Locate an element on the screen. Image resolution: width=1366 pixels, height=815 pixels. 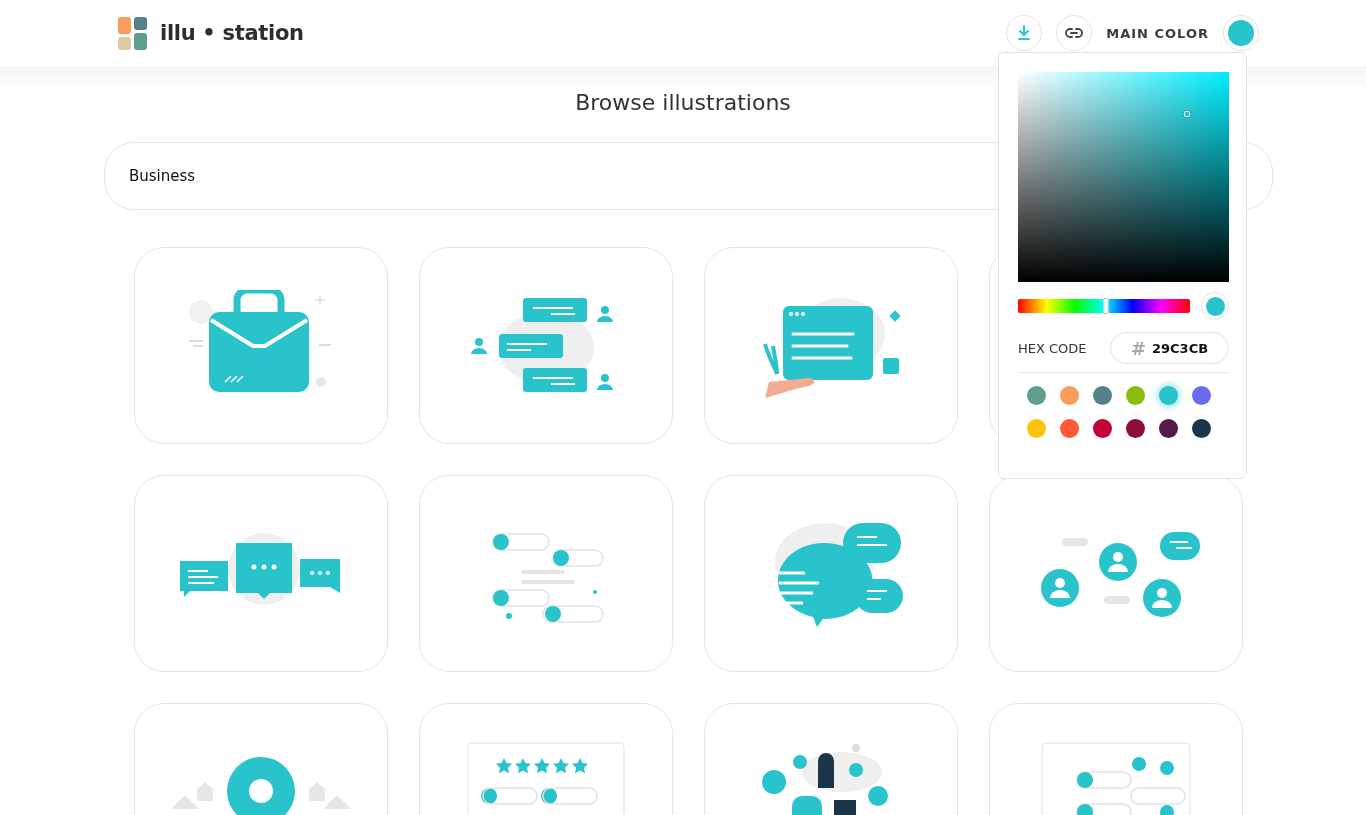
hue-slider-handle is located at coordinates (1106, 306).